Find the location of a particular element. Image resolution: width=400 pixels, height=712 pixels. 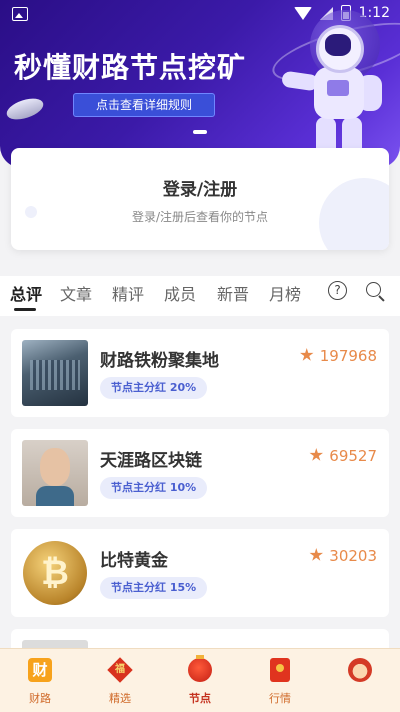

hongbao-icon is located at coordinates (280, 670).